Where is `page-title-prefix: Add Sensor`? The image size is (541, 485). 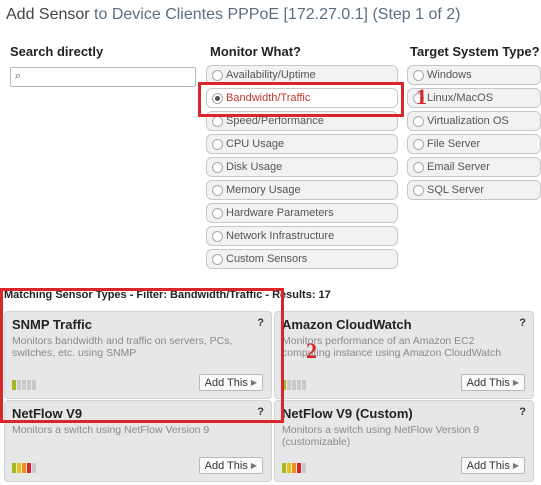 page-title-prefix: Add Sensor is located at coordinates (48, 14).